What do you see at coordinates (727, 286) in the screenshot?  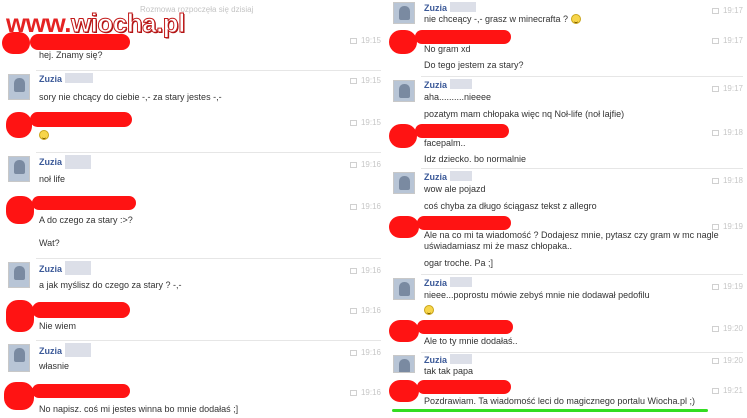 I see `message-time: 19:19` at bounding box center [727, 286].